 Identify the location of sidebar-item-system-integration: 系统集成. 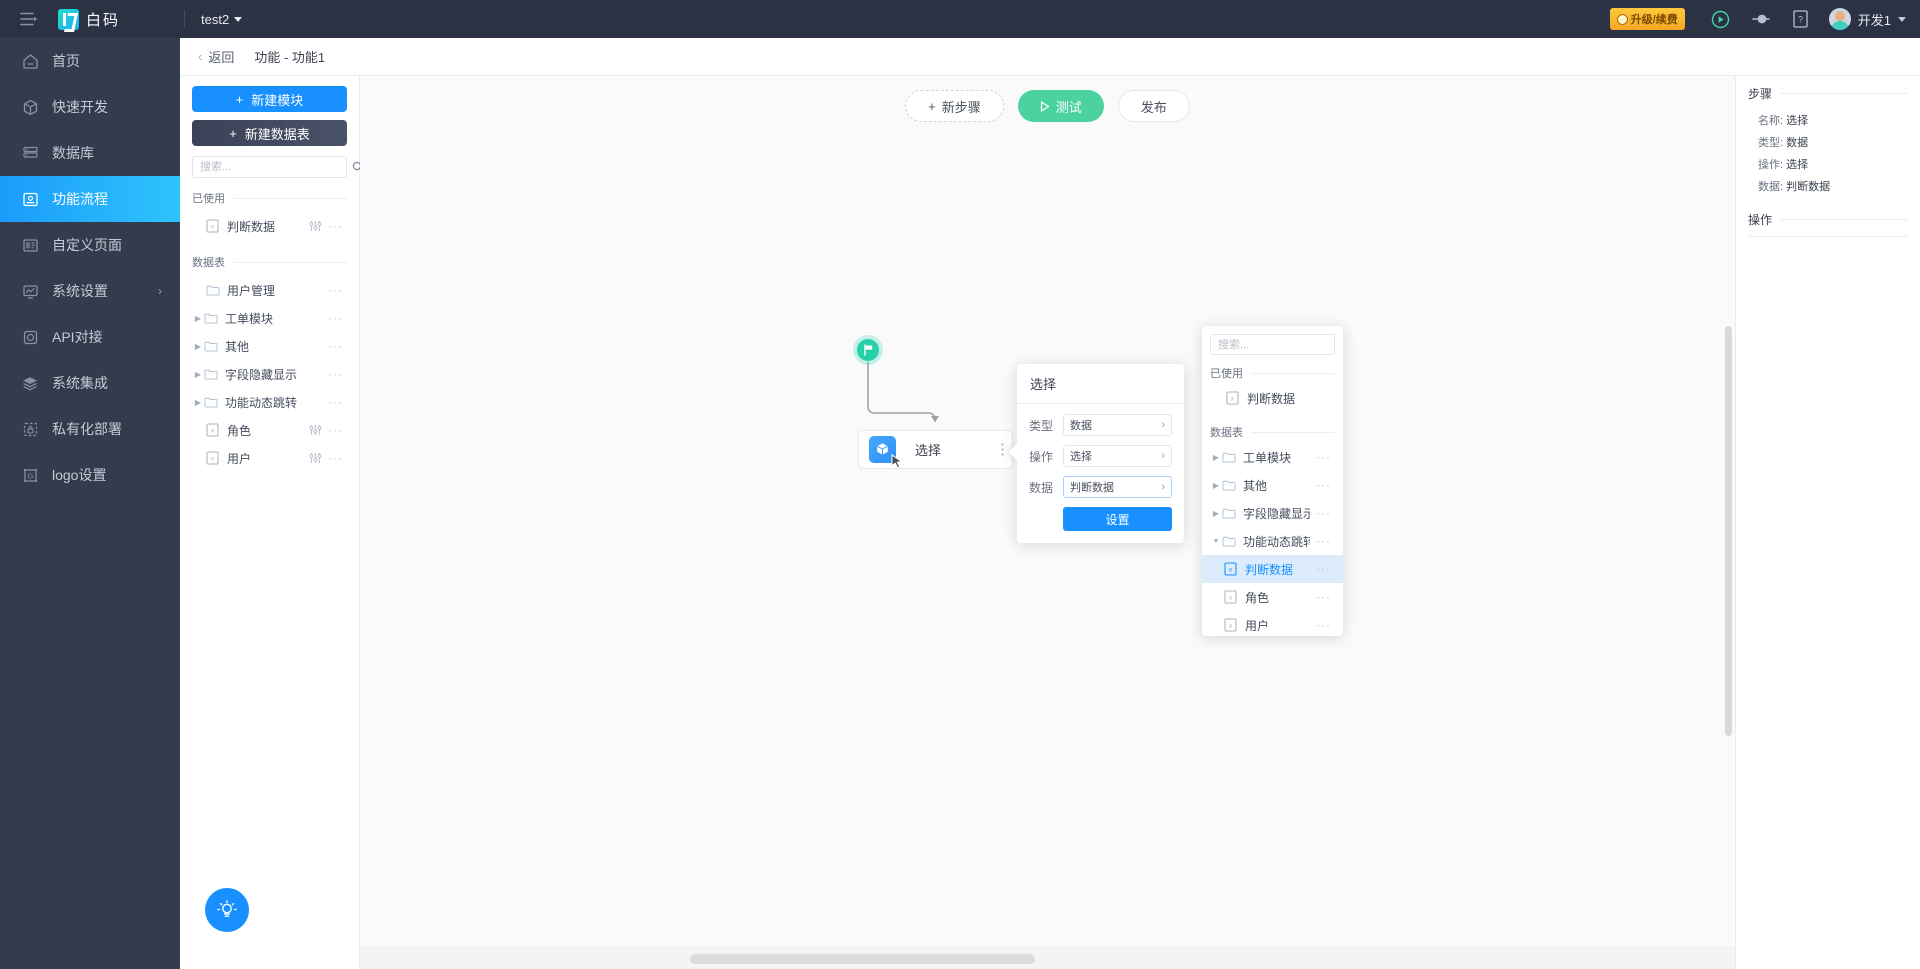
(90, 383).